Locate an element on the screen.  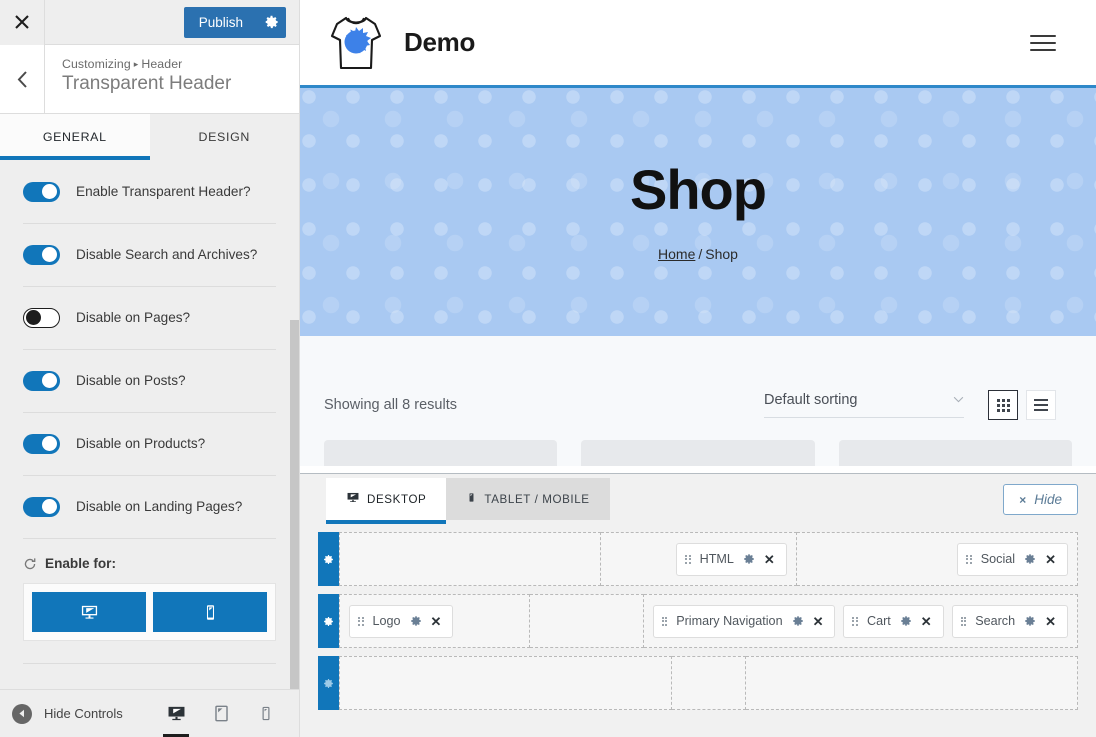
drop-zone-right: Social ✕ is located at coordinates (937, 559).